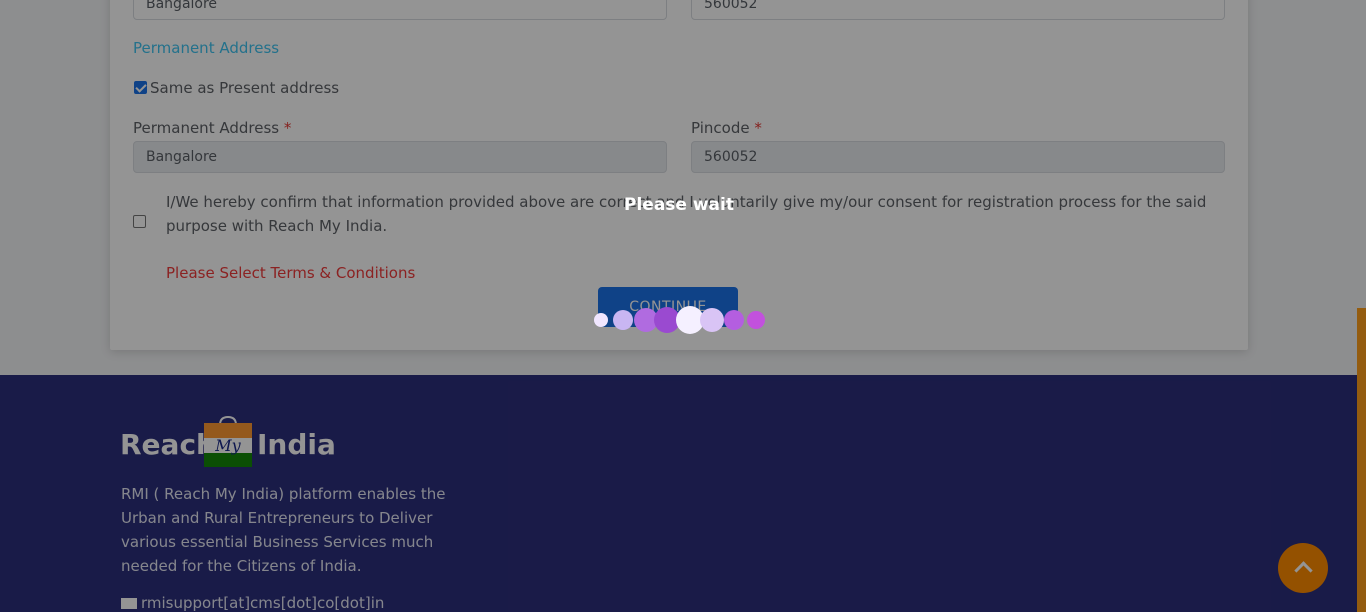 Image resolution: width=1366 pixels, height=612 pixels. What do you see at coordinates (680, 320) in the screenshot?
I see `loading-spinner` at bounding box center [680, 320].